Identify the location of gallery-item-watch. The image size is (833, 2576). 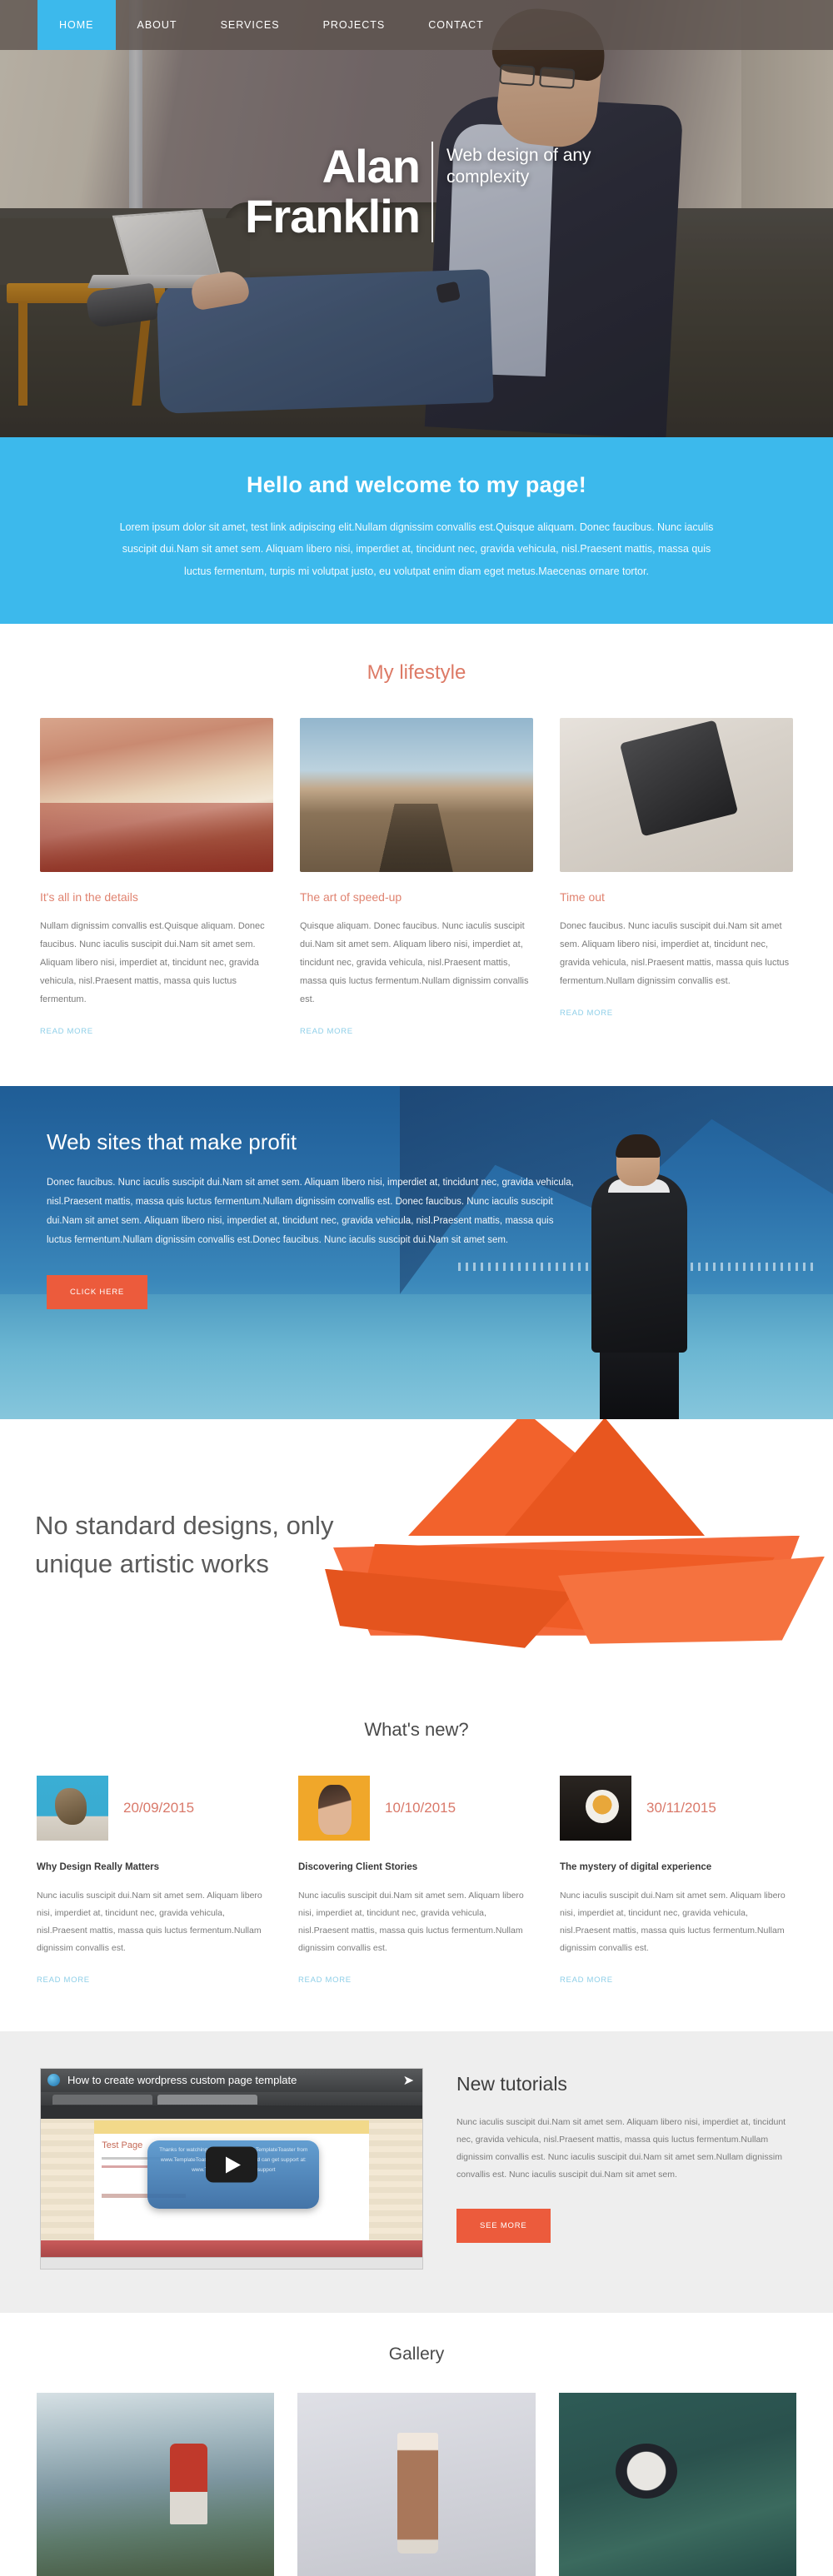
(677, 2484).